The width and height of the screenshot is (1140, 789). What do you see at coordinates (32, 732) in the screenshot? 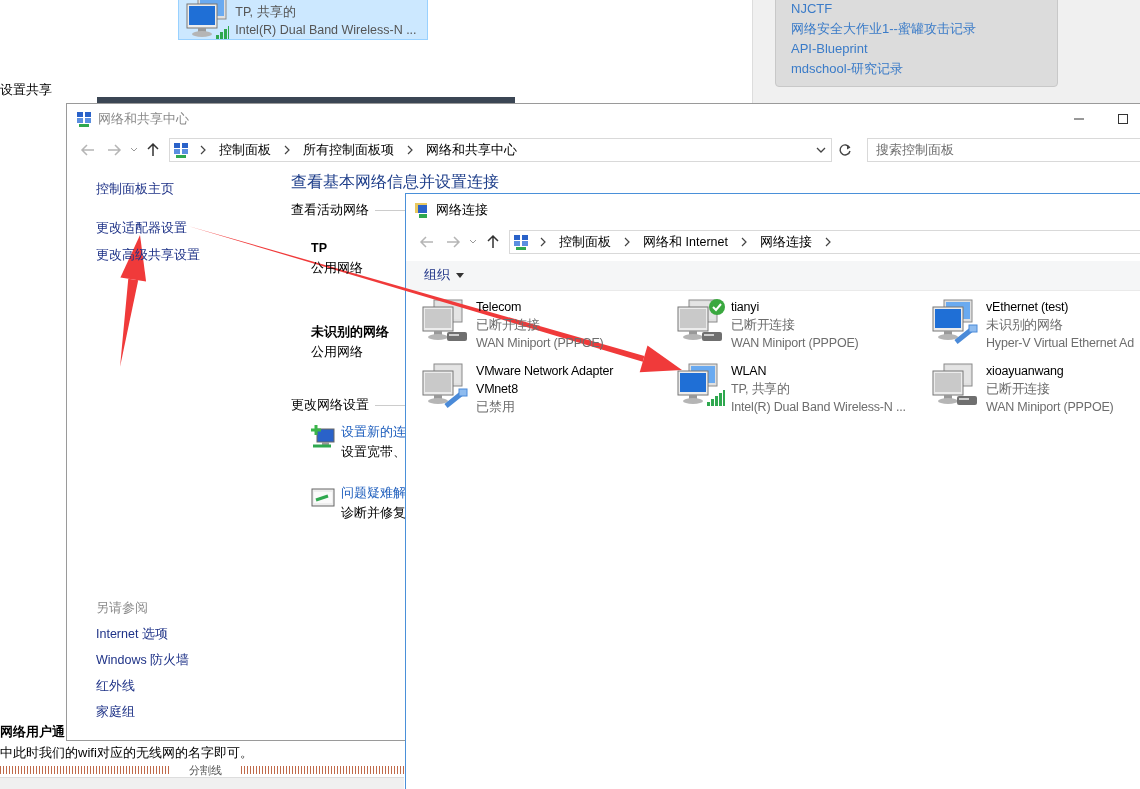
I see `bold-text-fragment: 网络用户通` at bounding box center [32, 732].